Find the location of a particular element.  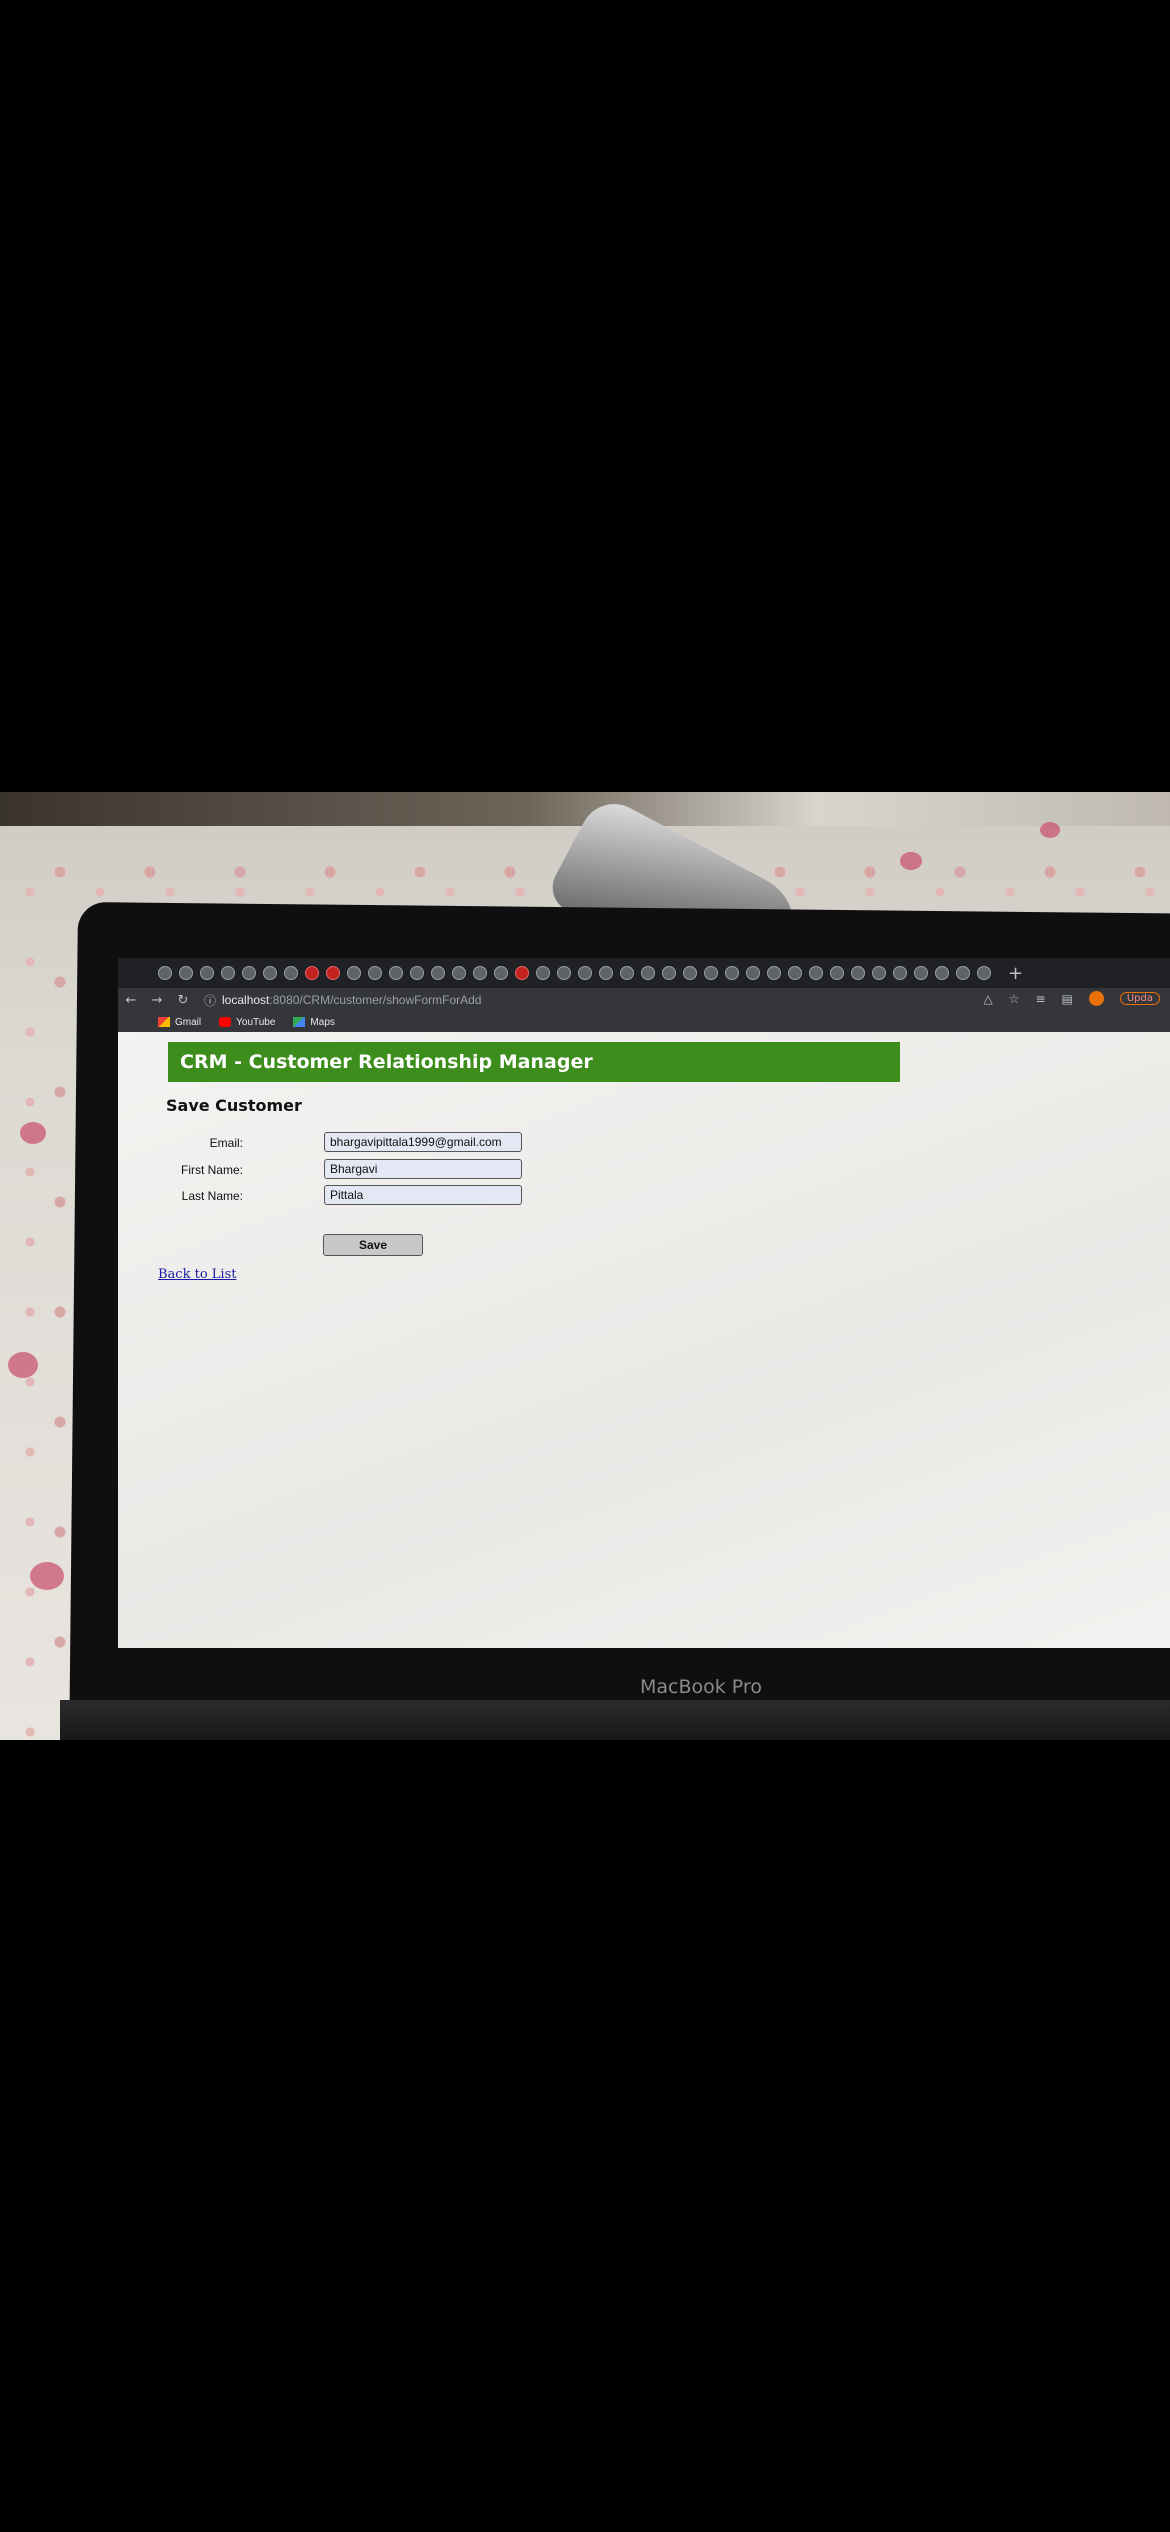

sidebar-icon: ▤ is located at coordinates (1067, 999).